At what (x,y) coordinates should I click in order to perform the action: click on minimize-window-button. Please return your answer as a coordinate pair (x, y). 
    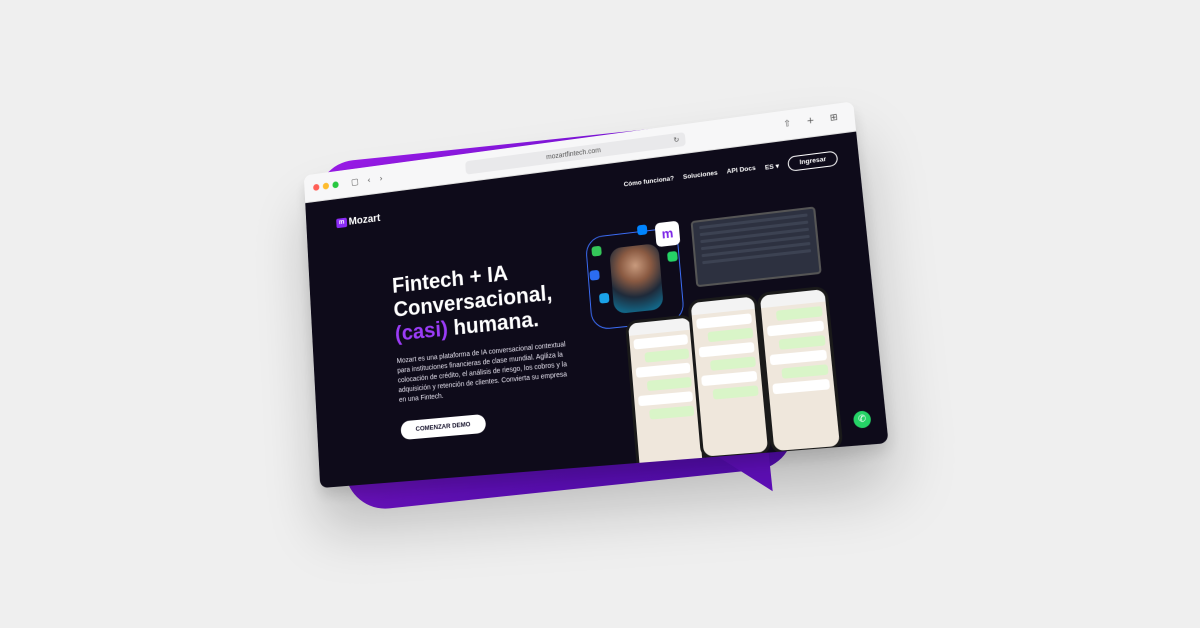
    Looking at the image, I should click on (326, 186).